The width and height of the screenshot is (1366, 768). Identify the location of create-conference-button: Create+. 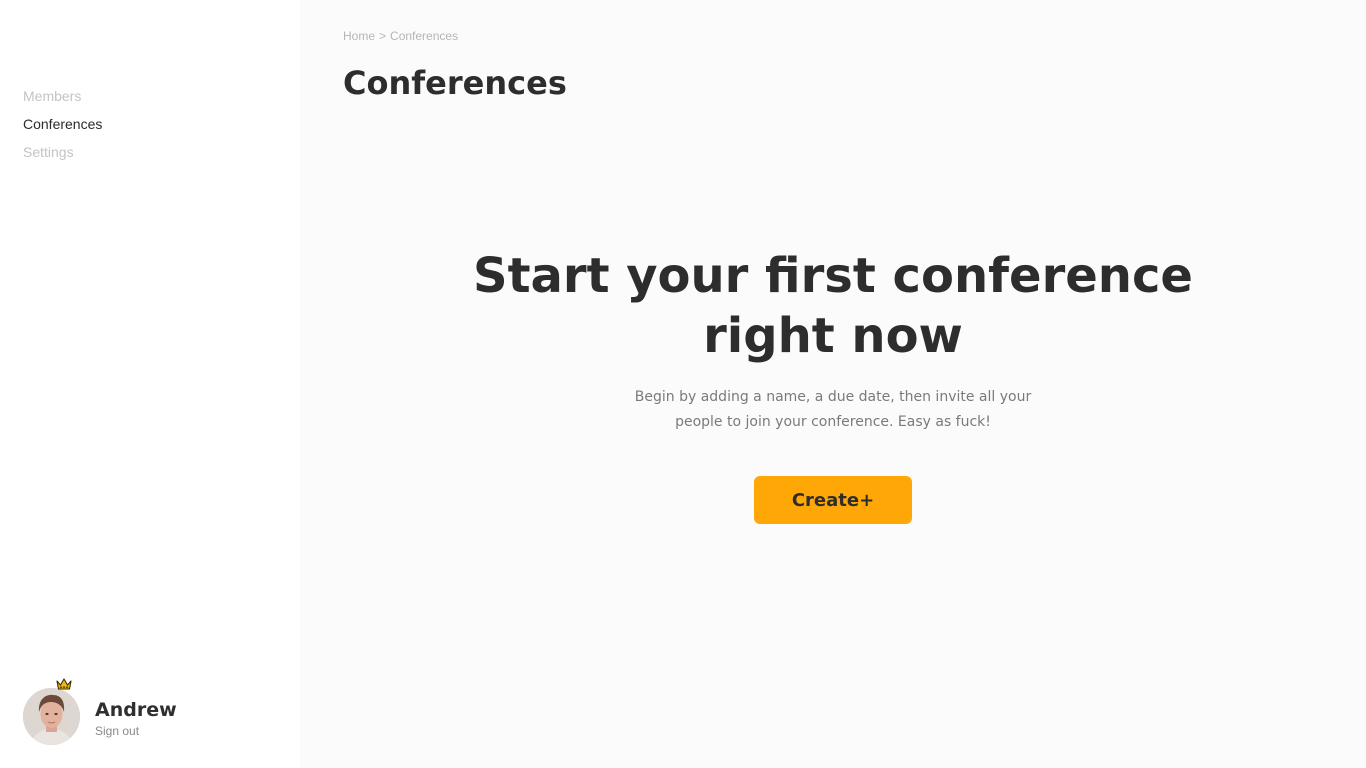
(833, 500).